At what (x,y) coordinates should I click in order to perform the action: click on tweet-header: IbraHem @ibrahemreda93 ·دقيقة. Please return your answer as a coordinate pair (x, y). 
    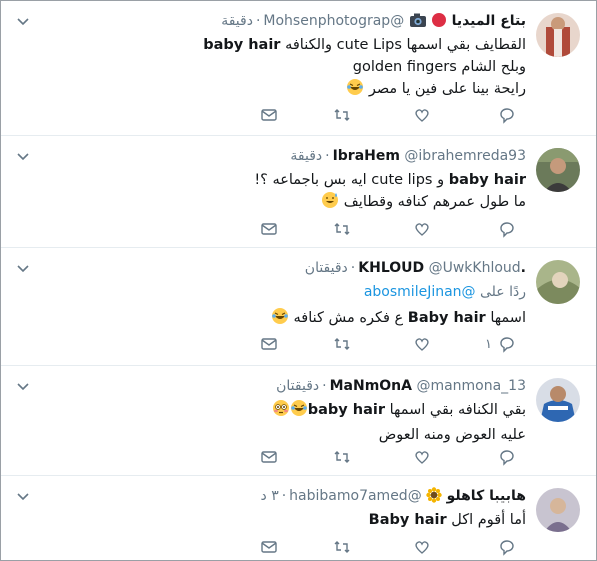
    Looking at the image, I should click on (408, 156).